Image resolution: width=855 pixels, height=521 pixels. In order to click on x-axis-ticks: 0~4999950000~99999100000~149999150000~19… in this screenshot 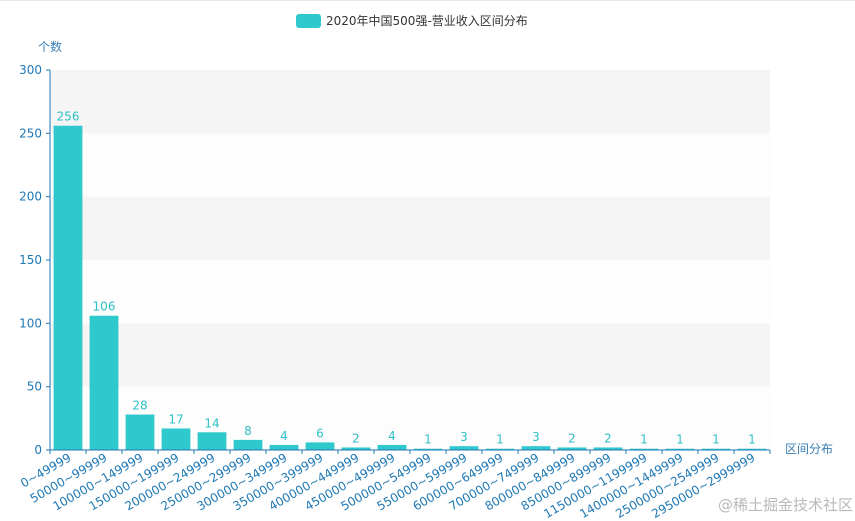, I will do `click(394, 485)`.